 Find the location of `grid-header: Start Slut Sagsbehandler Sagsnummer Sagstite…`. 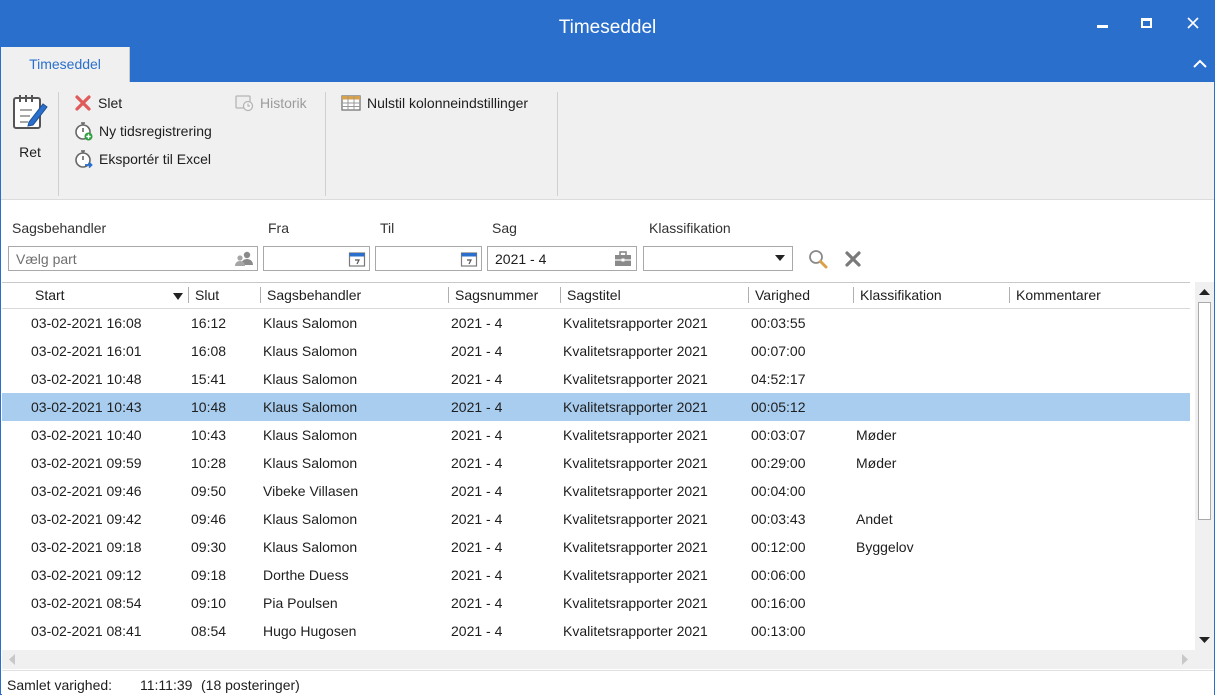

grid-header: Start Slut Sagsbehandler Sagsnummer Sagstite… is located at coordinates (596, 296).